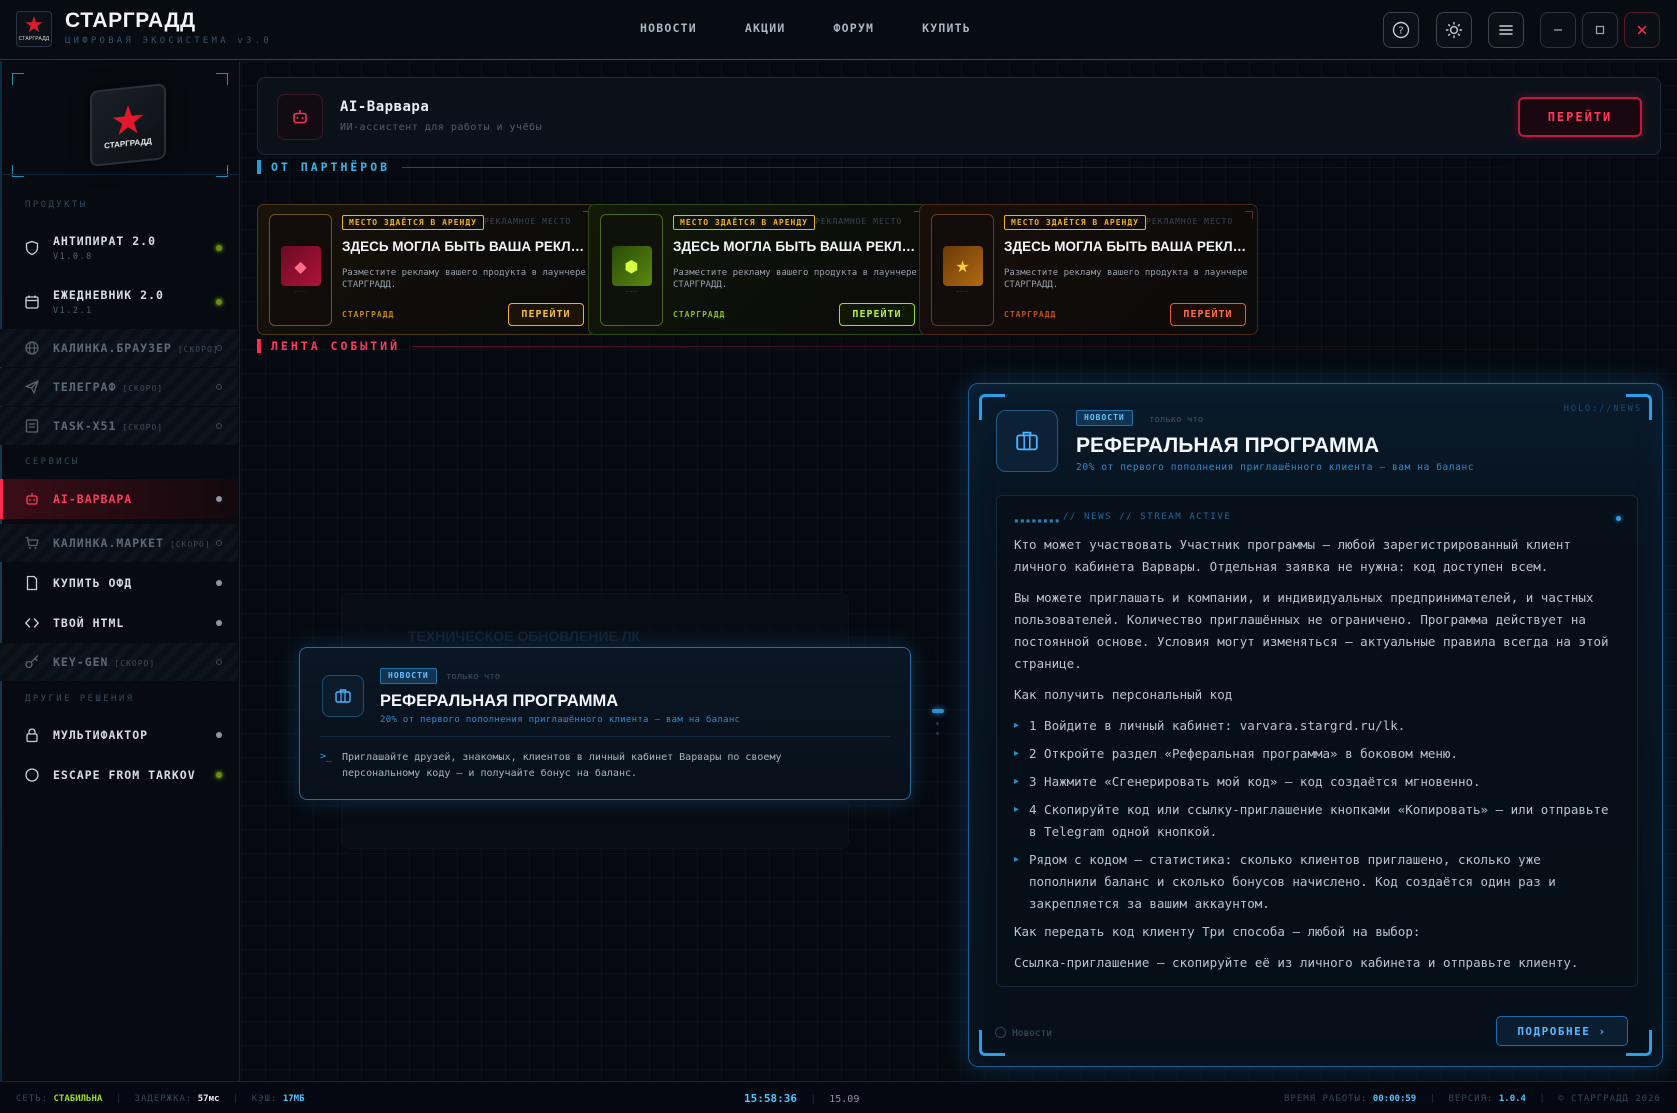  I want to click on sidebar-item-market: КАЛИНКА.МАРКЕТ [СКОРО], so click(119, 543).